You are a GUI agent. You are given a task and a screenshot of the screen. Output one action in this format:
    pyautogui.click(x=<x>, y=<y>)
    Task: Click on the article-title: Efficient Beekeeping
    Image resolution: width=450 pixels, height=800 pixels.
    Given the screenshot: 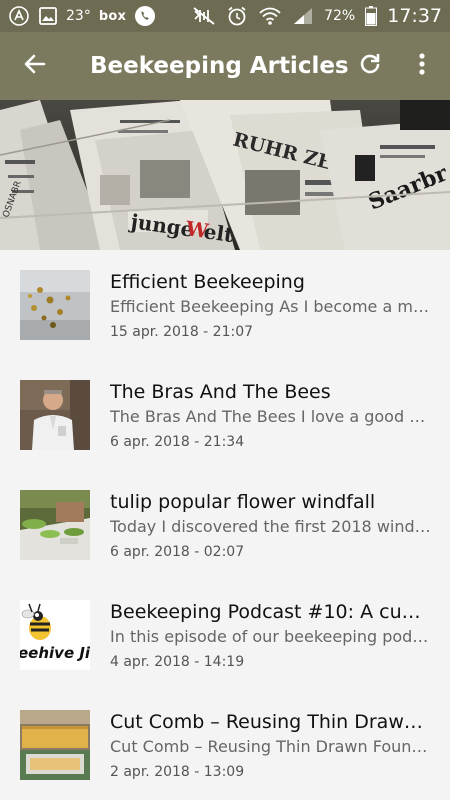 What is the action you would take?
    pyautogui.click(x=207, y=282)
    